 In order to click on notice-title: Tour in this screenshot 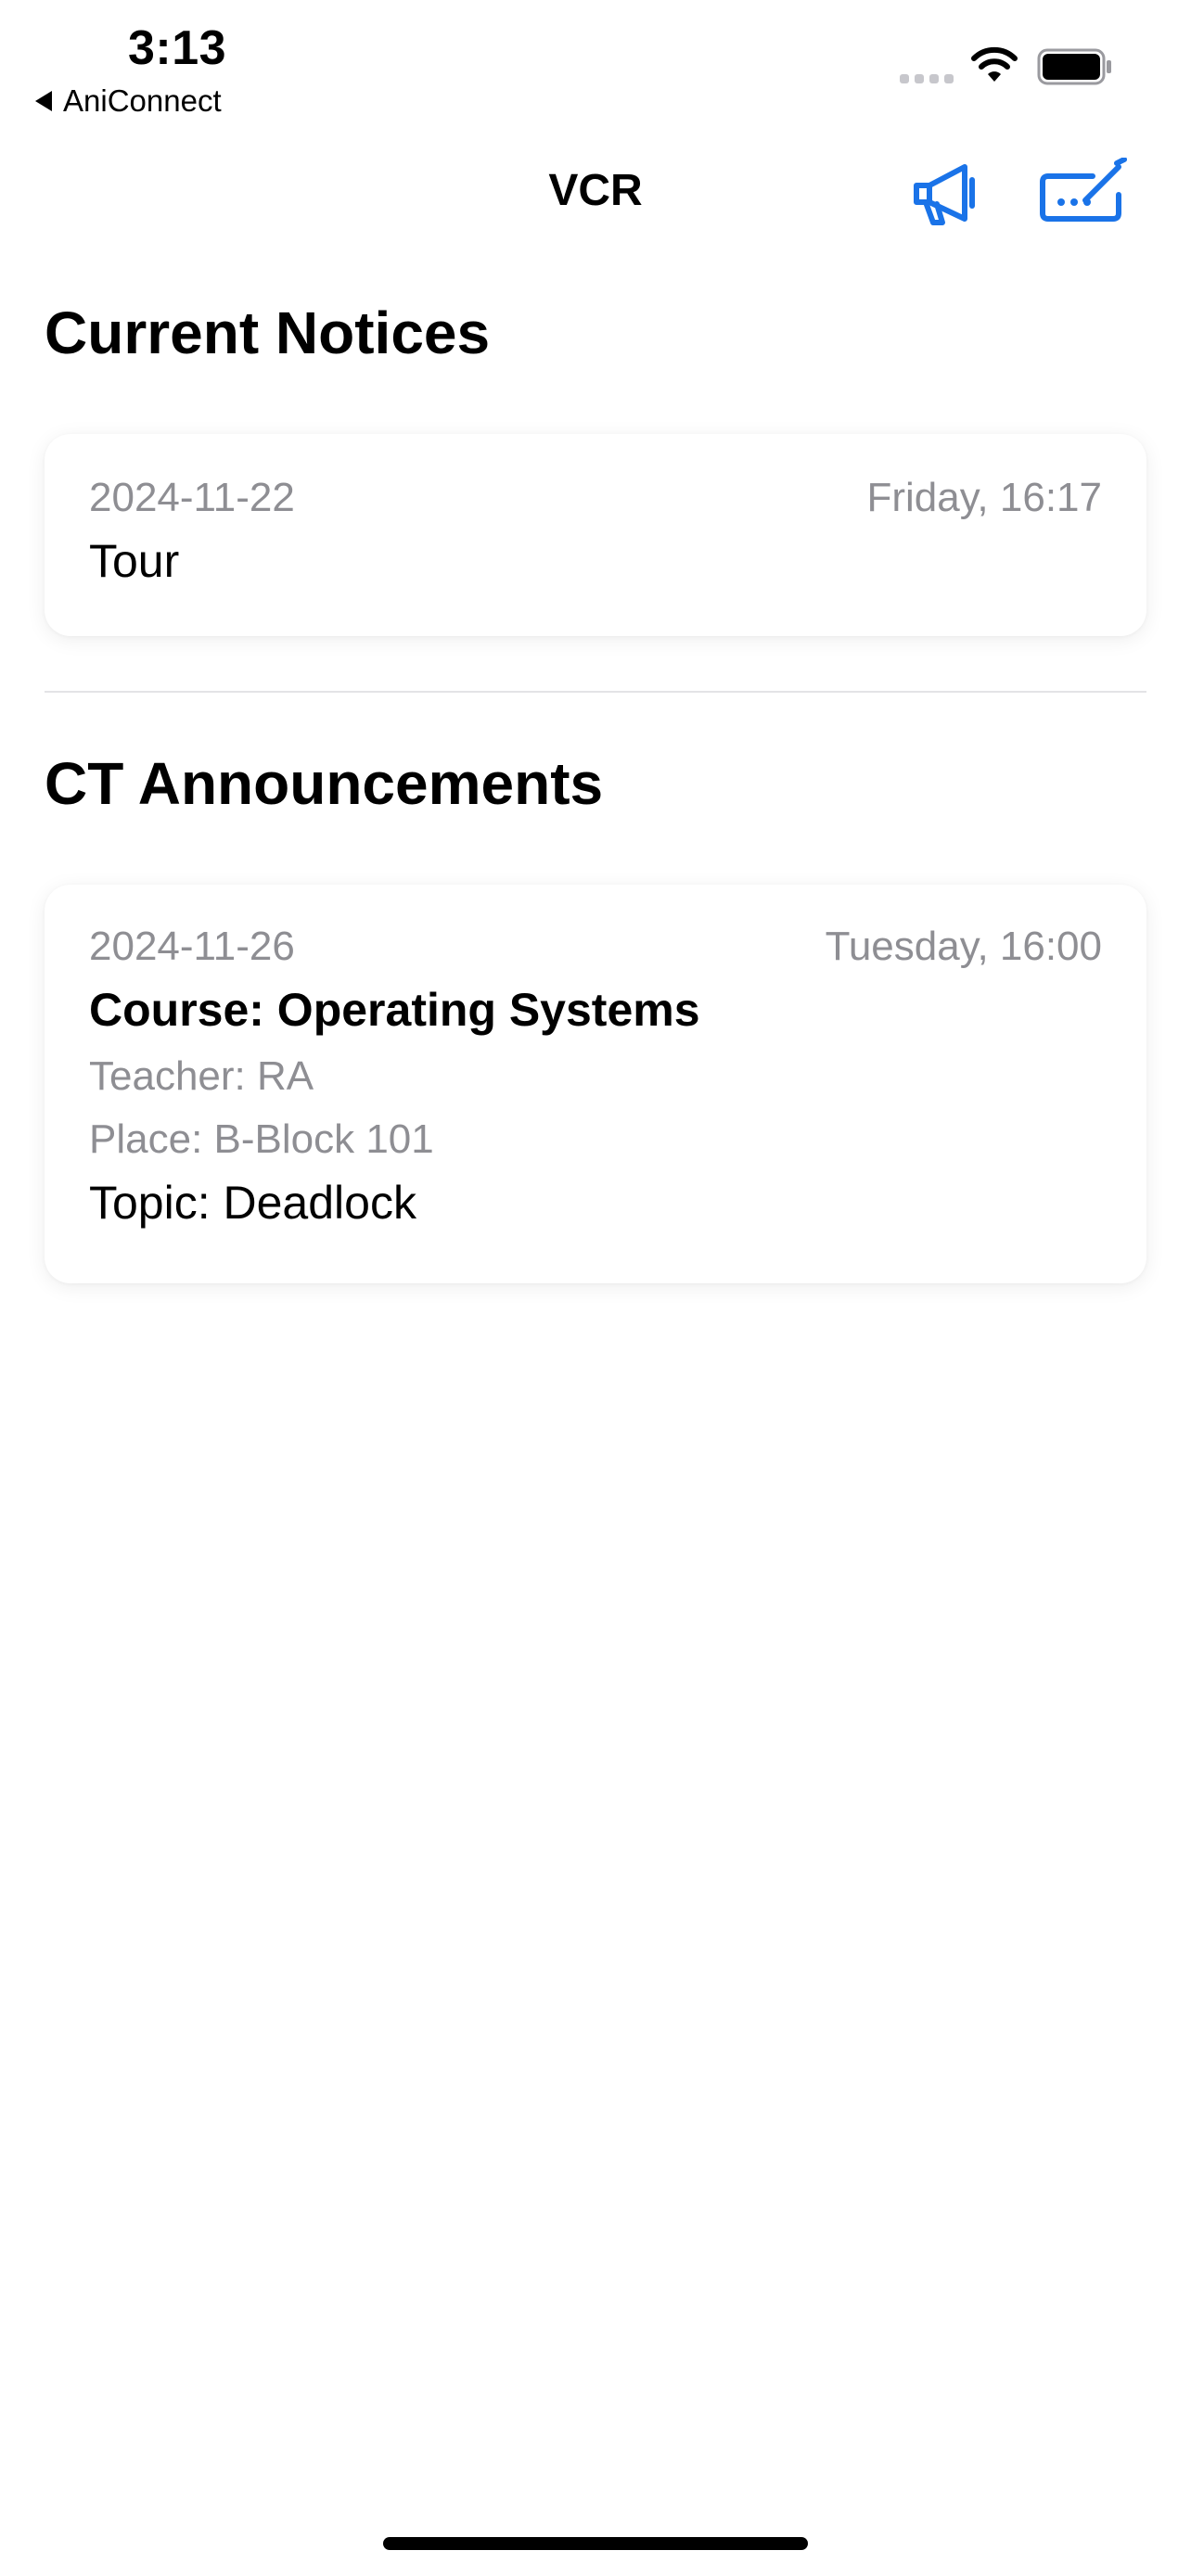, I will do `click(134, 561)`.